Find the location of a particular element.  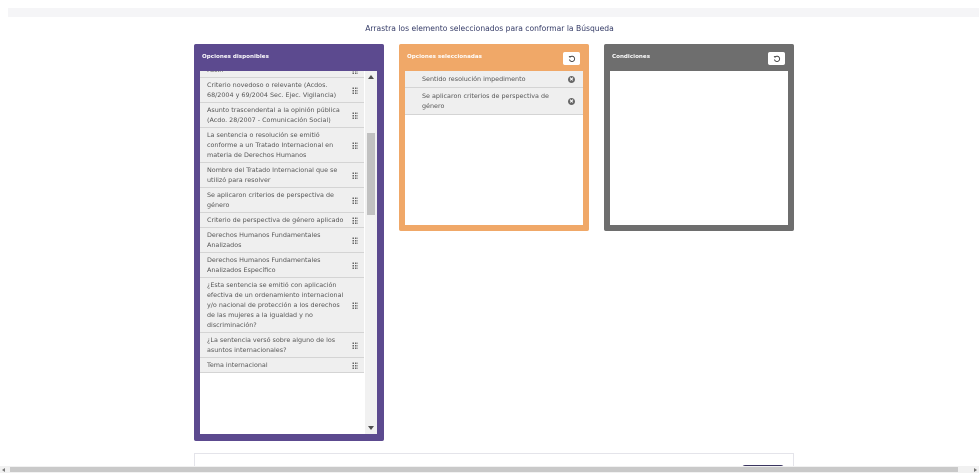

scrollbar is located at coordinates (371, 252).